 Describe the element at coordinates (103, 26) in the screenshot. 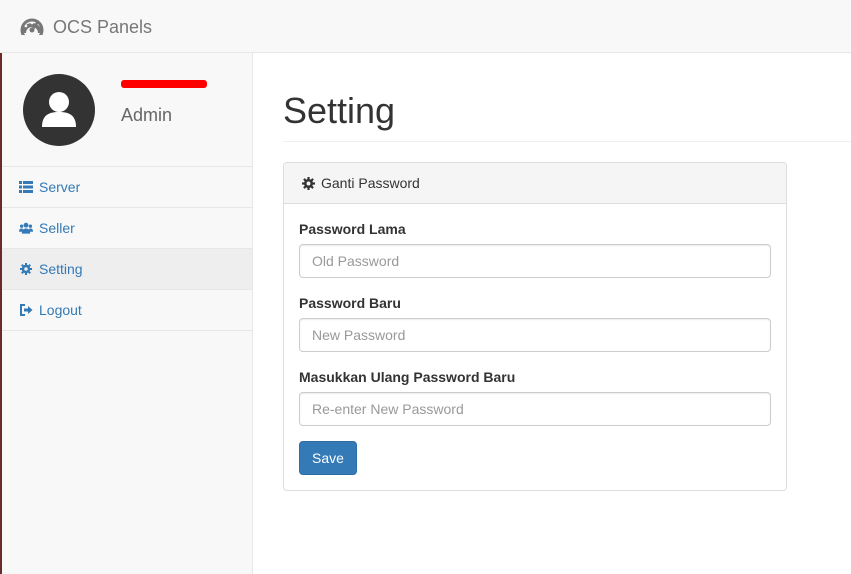

I see `brand-title: OCS Panels` at that location.